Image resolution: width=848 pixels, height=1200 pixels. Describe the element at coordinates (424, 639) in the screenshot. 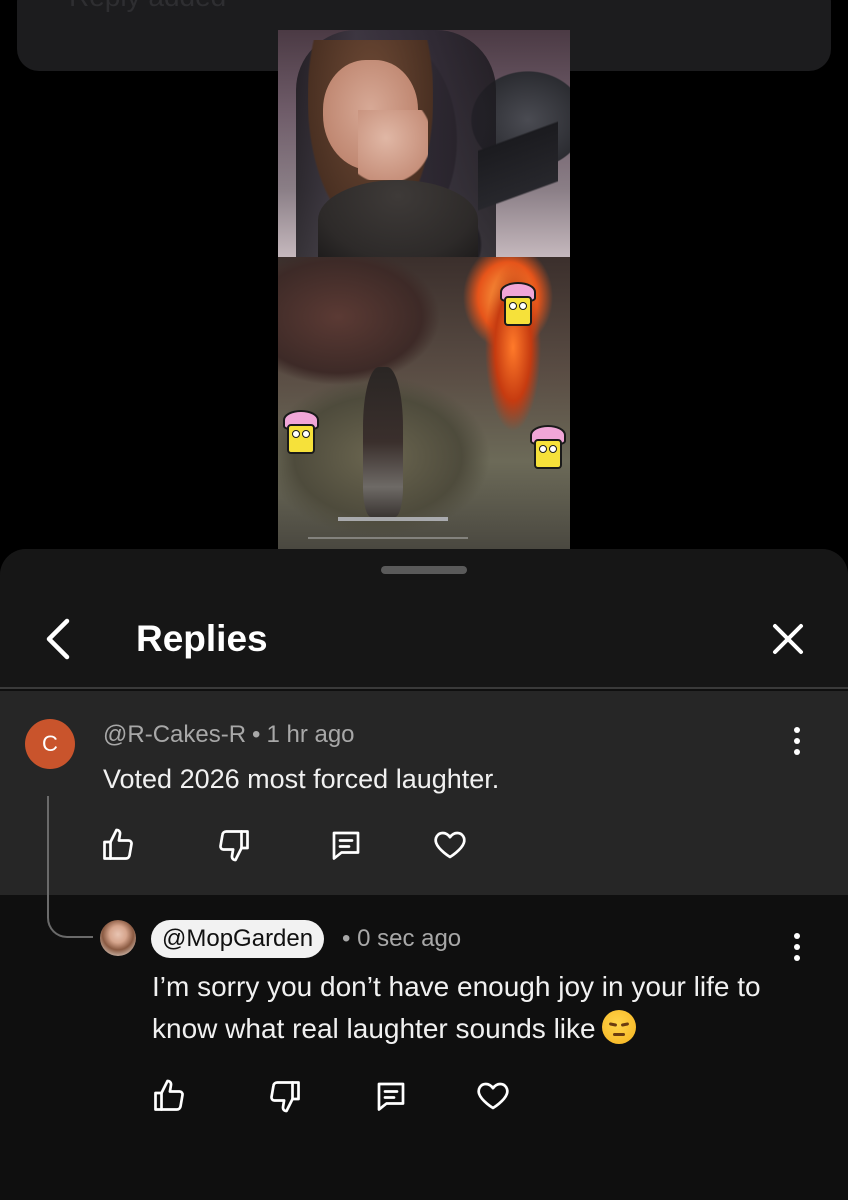

I see `sheet-header: Replies` at that location.